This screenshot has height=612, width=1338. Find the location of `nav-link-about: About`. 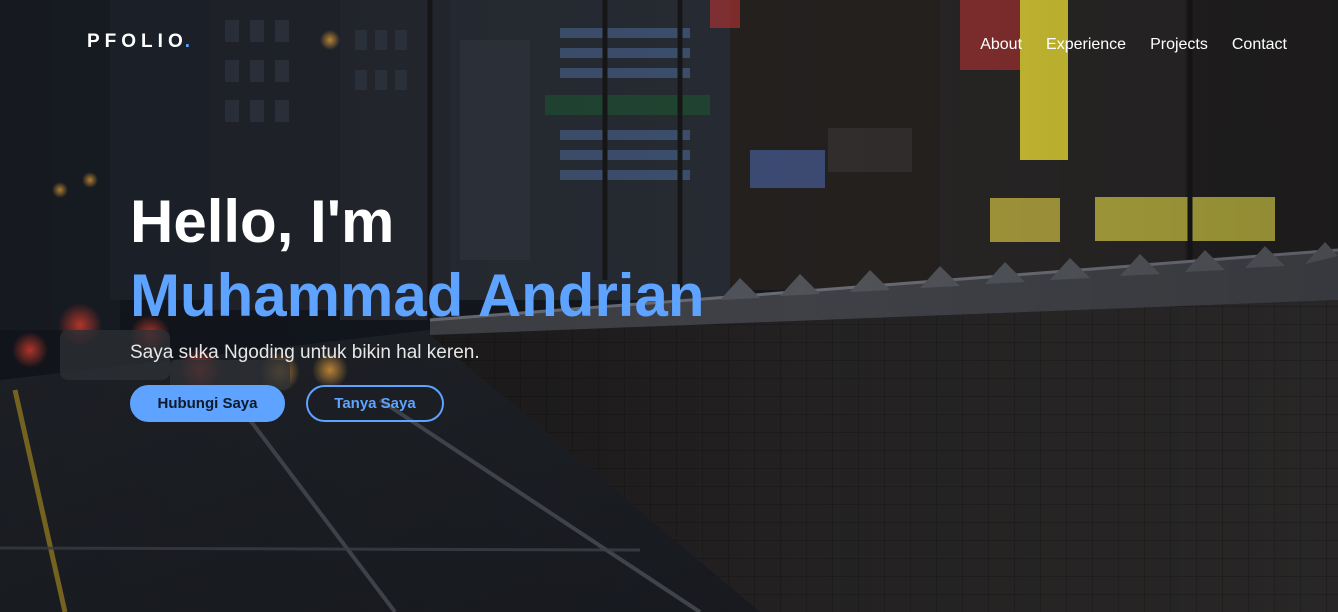

nav-link-about: About is located at coordinates (1001, 45).